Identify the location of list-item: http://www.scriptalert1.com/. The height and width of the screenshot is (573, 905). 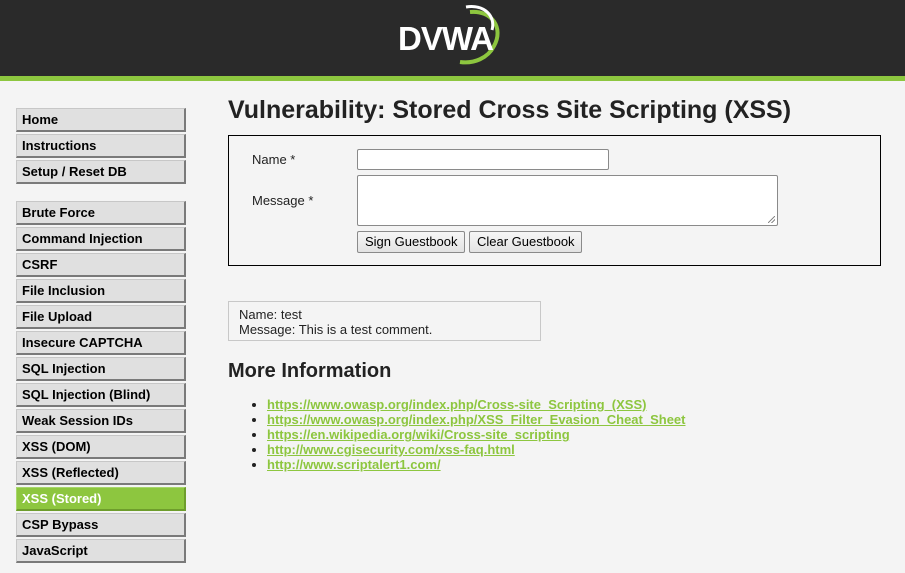
(476, 464).